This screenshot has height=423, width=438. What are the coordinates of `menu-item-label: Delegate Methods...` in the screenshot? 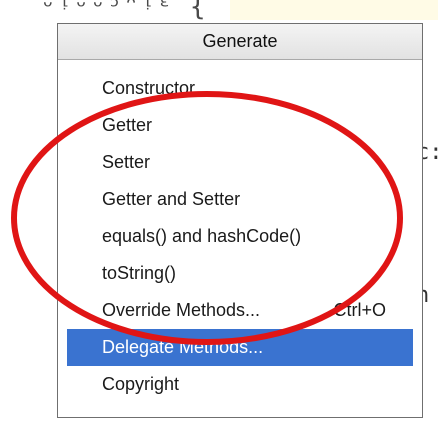 It's located at (183, 347).